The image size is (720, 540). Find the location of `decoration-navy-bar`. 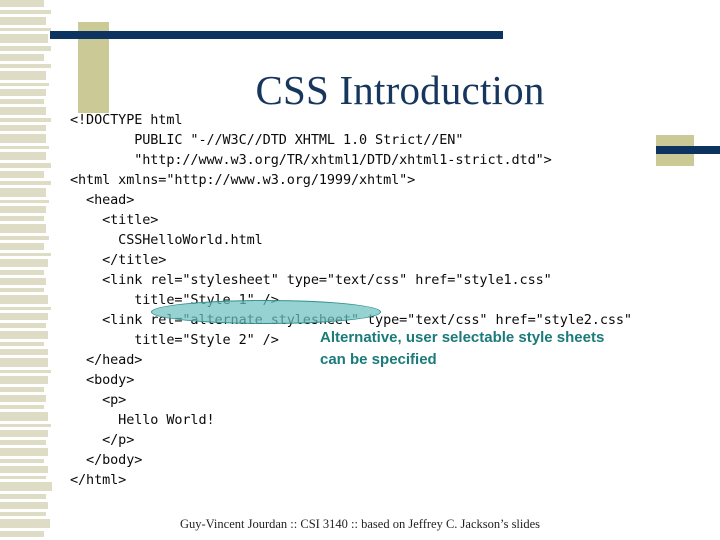

decoration-navy-bar is located at coordinates (276, 35).